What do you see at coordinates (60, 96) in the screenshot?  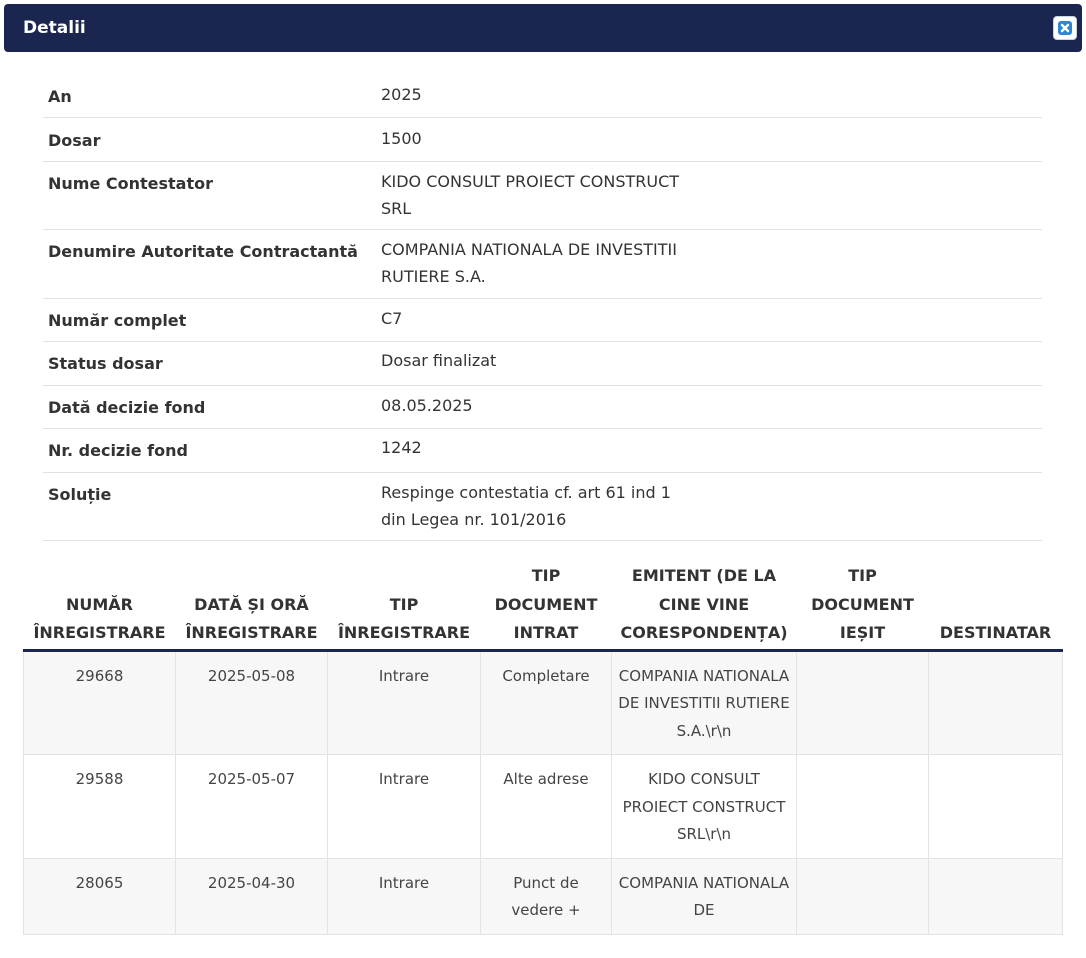 I see `detail-label: An` at bounding box center [60, 96].